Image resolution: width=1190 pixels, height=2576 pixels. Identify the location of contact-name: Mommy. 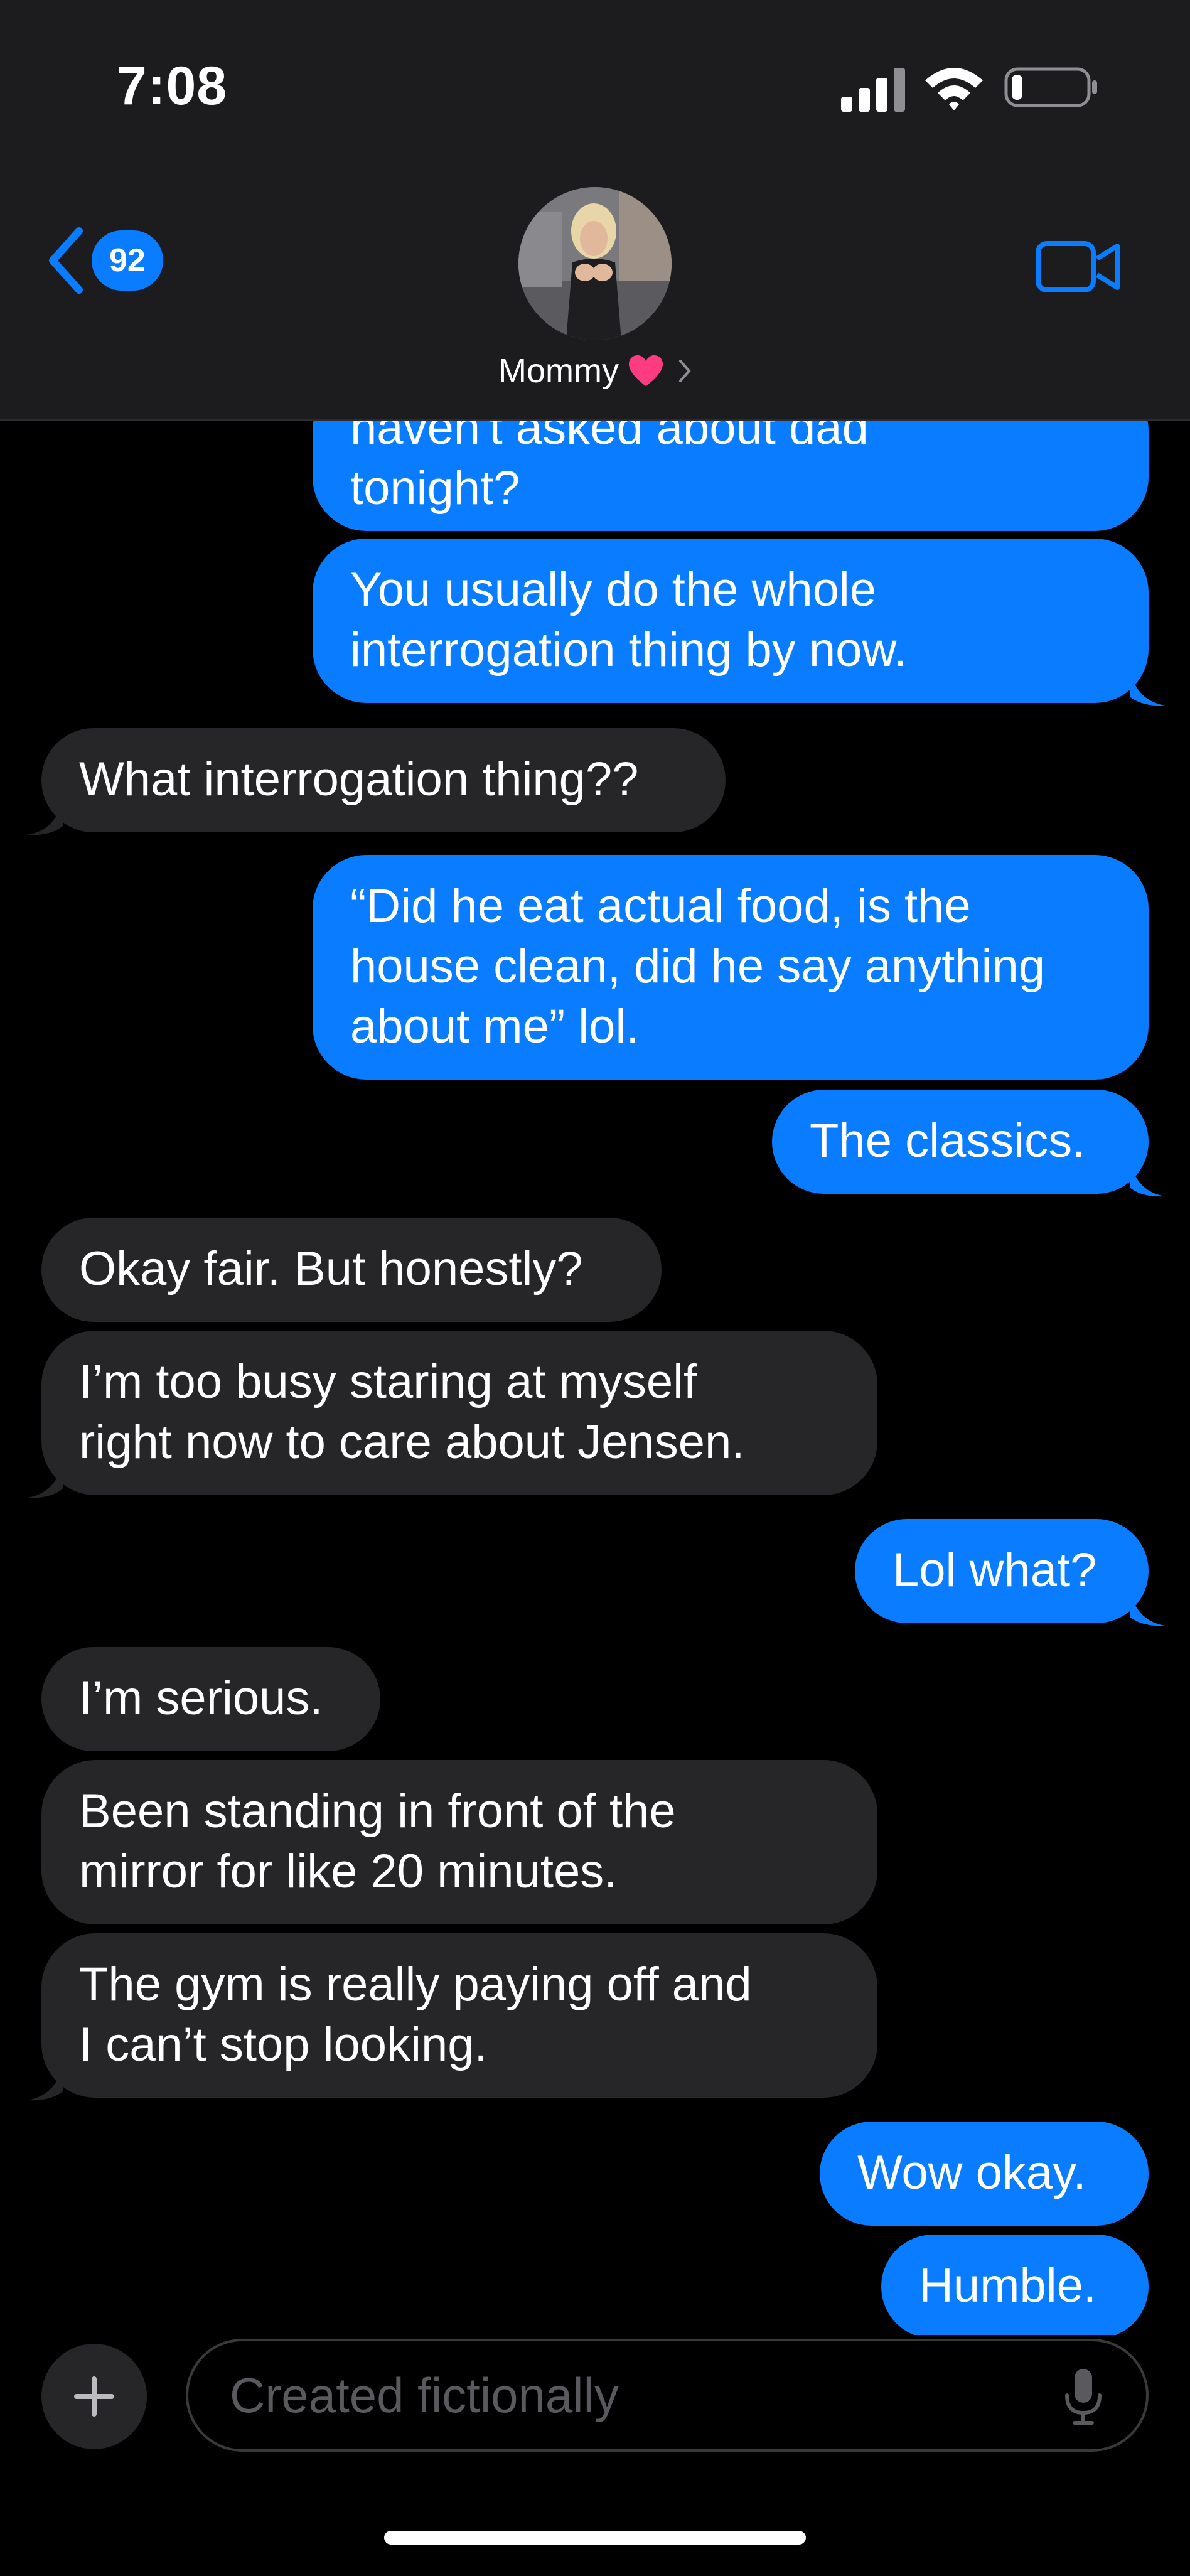
(558, 371).